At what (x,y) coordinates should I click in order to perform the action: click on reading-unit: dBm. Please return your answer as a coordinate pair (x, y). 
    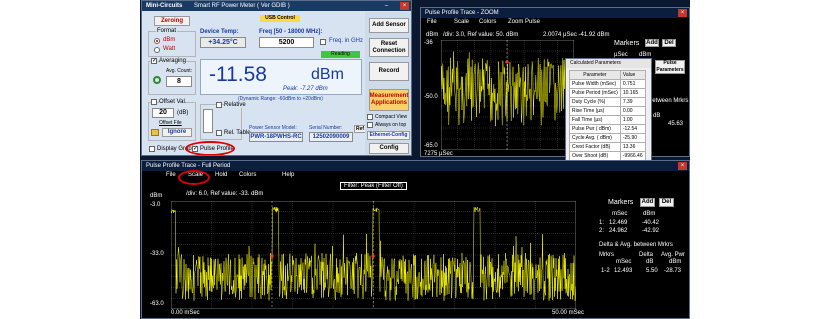
    Looking at the image, I should click on (327, 74).